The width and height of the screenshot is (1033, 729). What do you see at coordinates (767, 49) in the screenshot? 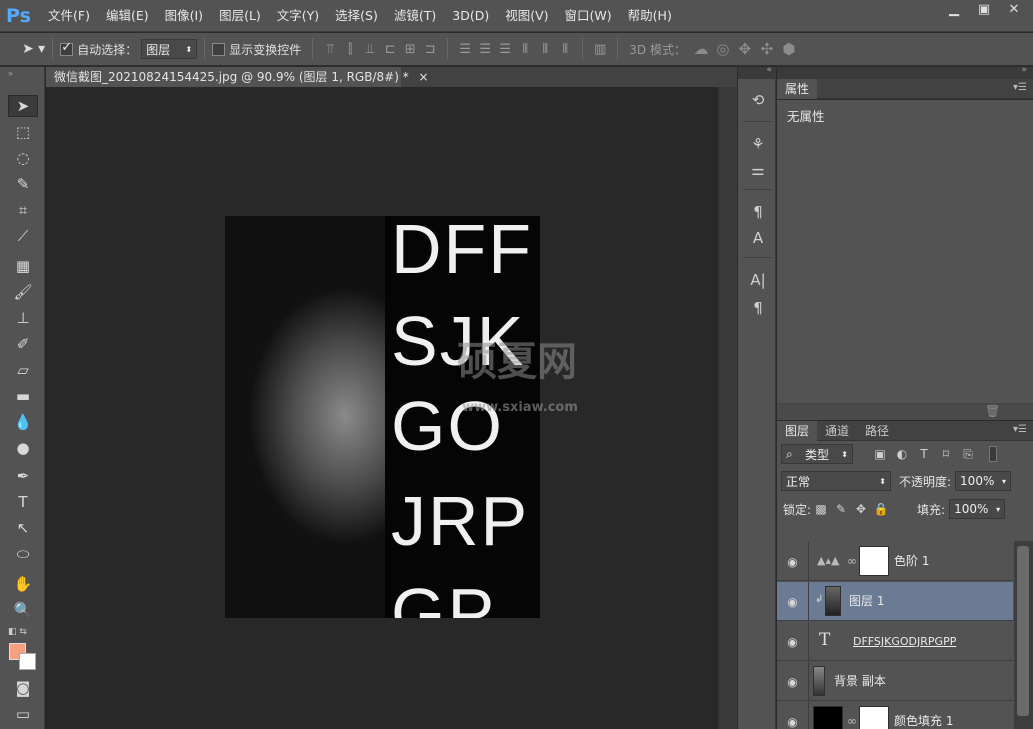
I see `slide-3d-icon: ✣` at bounding box center [767, 49].